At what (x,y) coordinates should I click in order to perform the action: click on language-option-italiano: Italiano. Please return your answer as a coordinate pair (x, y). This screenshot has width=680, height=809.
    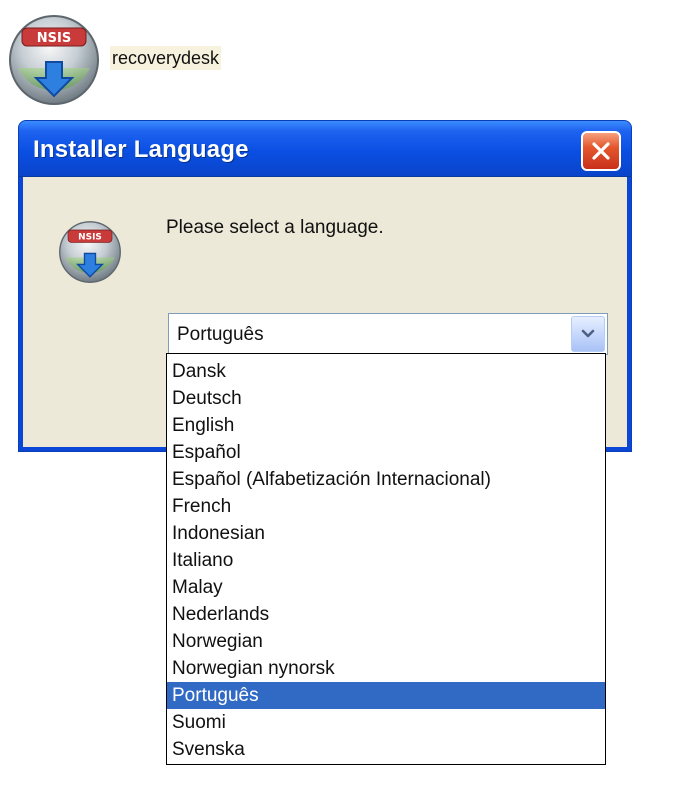
    Looking at the image, I should click on (386, 560).